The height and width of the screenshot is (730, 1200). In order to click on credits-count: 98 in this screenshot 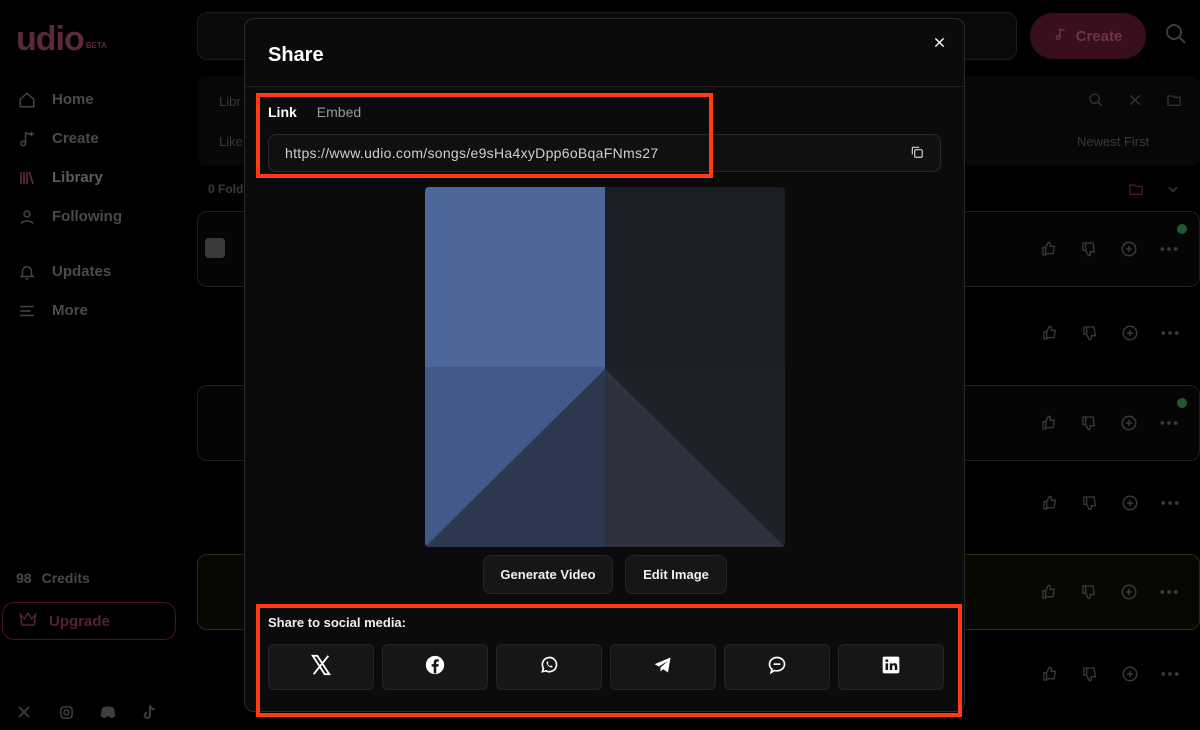, I will do `click(24, 578)`.